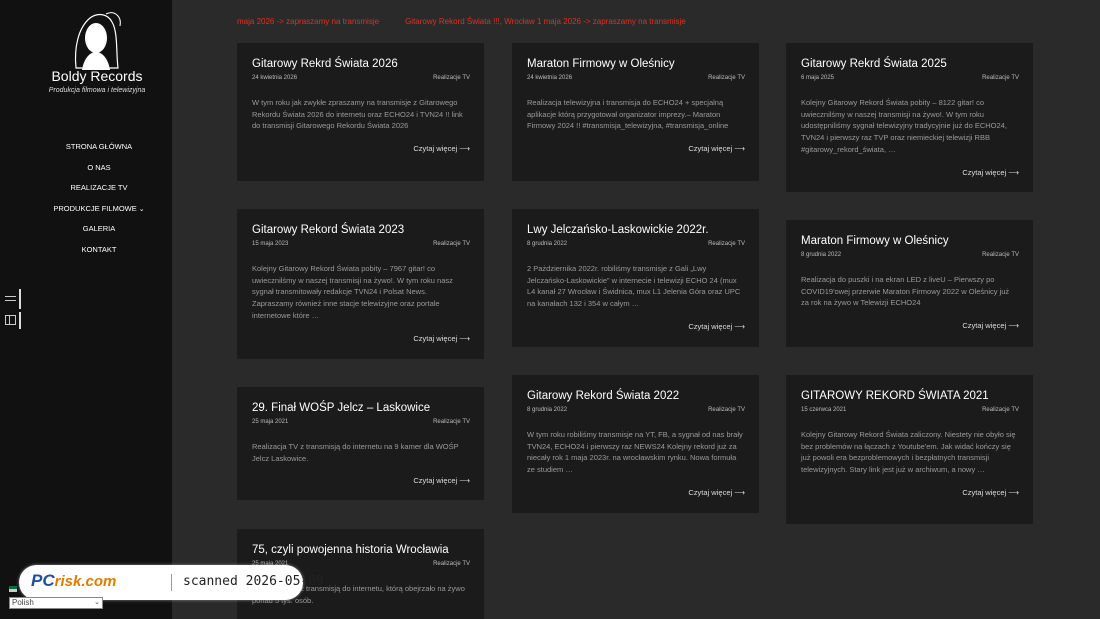 The width and height of the screenshot is (1100, 619). What do you see at coordinates (636, 396) in the screenshot?
I see `post-title: Gitarowy Rekord Świata 2022` at bounding box center [636, 396].